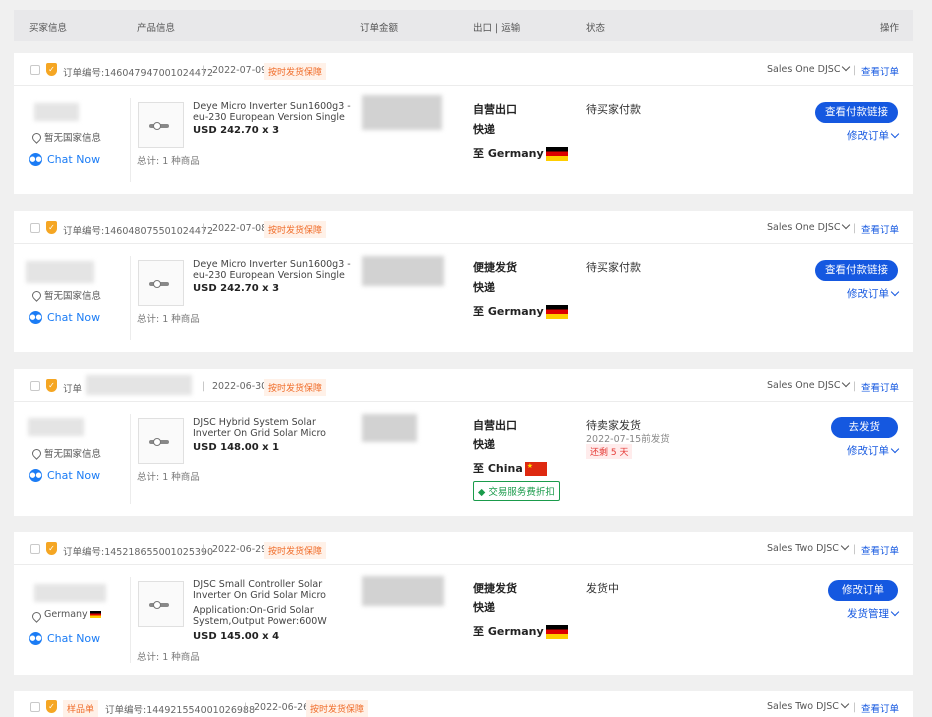 This screenshot has width=932, height=717. Describe the element at coordinates (863, 590) in the screenshot. I see `modify-order-button: 修改订单` at that location.